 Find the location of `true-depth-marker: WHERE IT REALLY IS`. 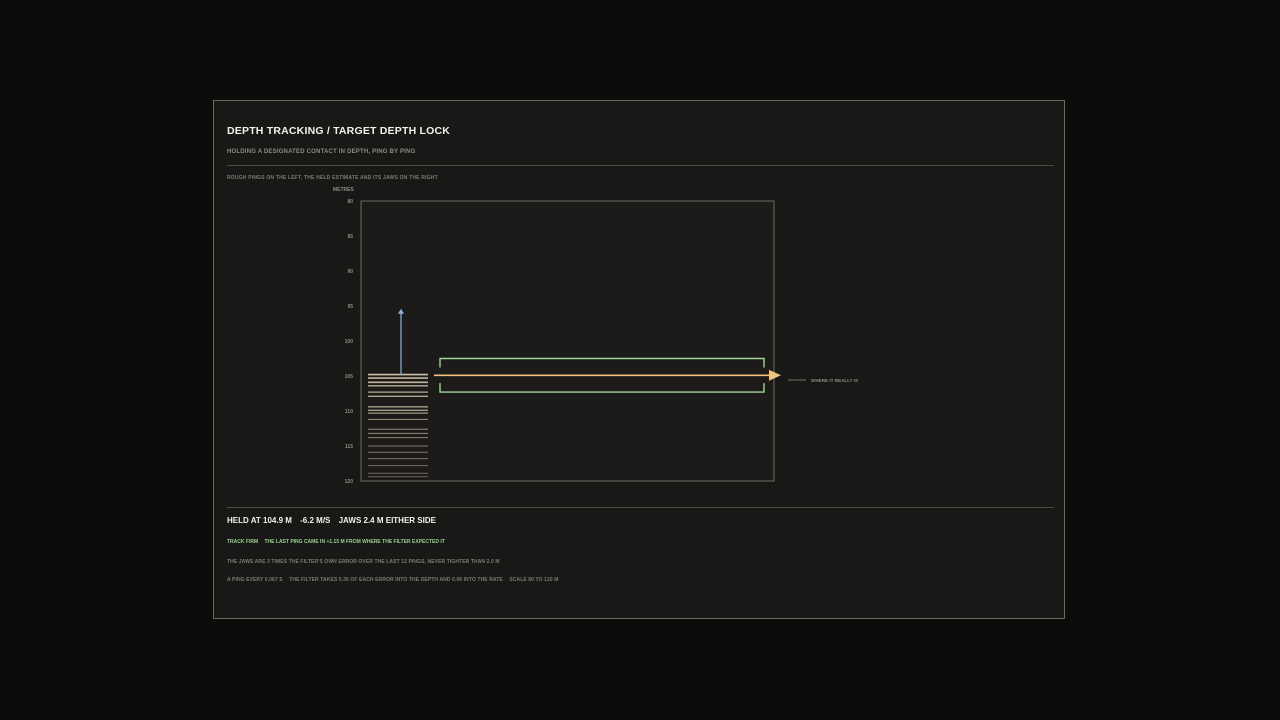

true-depth-marker: WHERE IT REALLY IS is located at coordinates (823, 380).